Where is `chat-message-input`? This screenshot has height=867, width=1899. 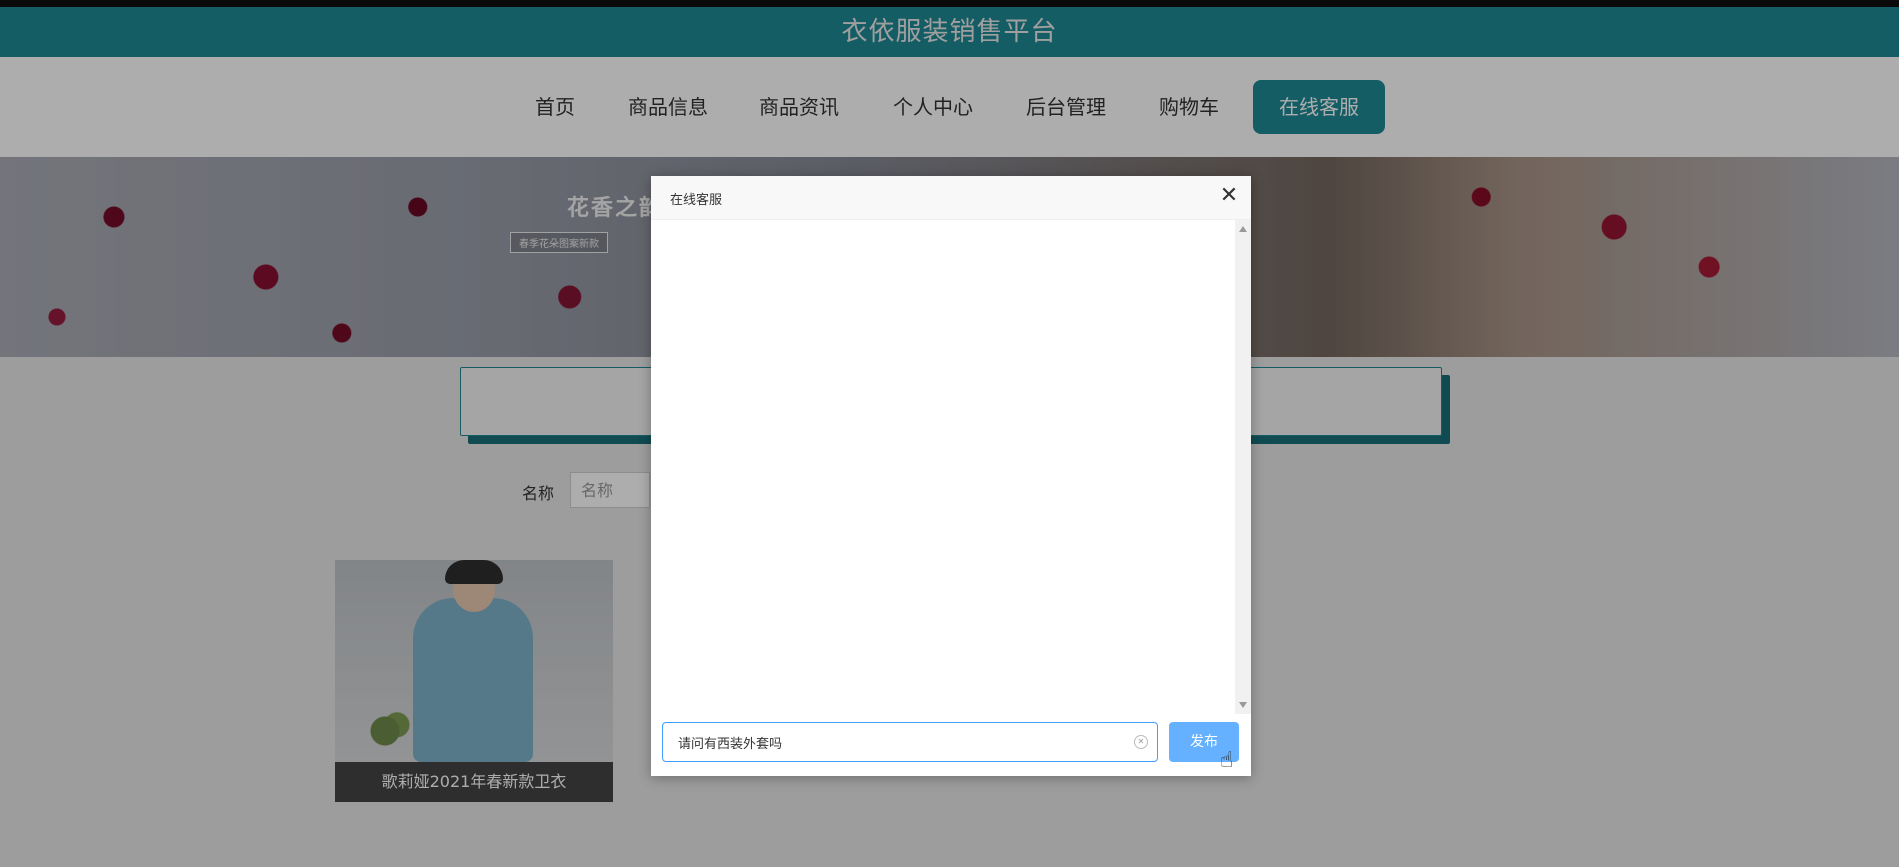 chat-message-input is located at coordinates (910, 742).